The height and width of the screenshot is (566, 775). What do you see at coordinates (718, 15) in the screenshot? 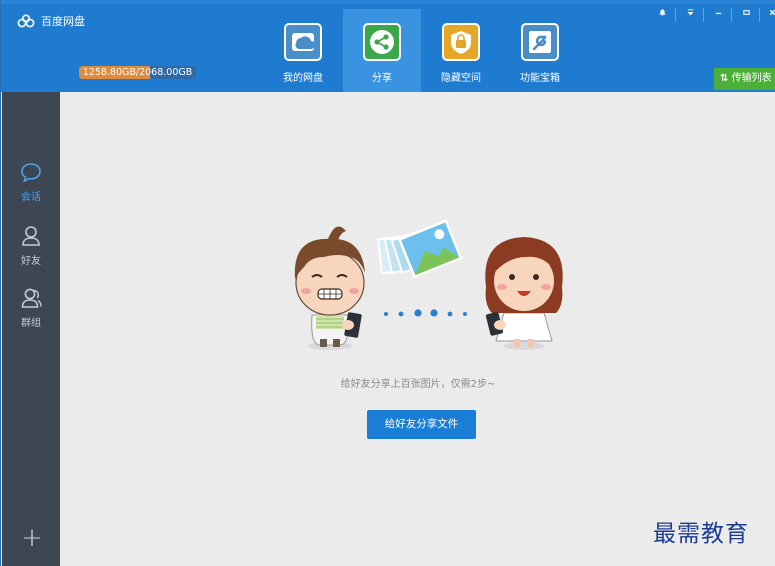
I see `minimize-icon` at bounding box center [718, 15].